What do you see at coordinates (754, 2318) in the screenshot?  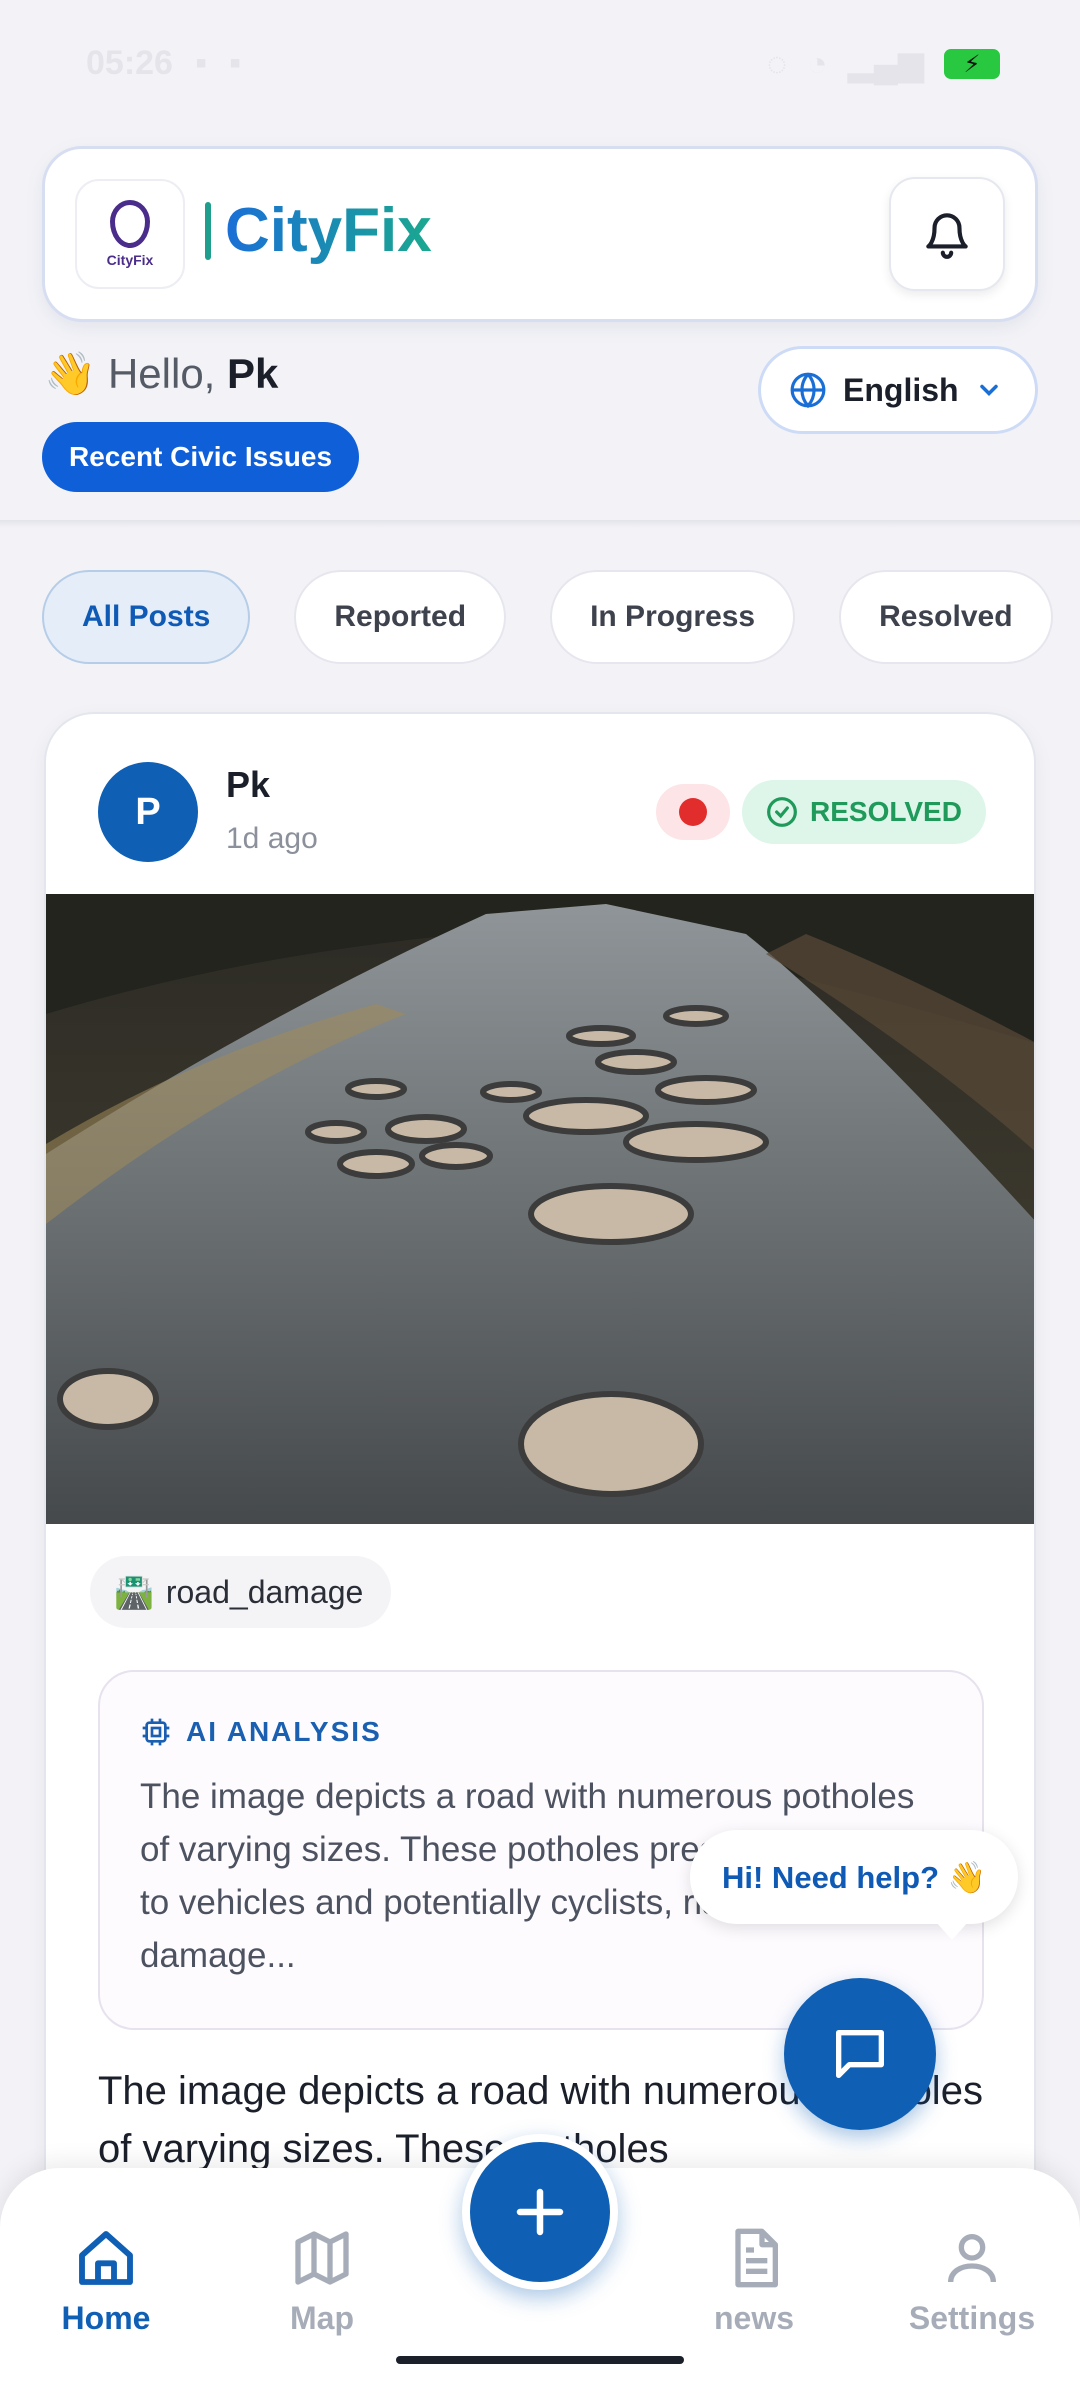 I see `nav-news-label: news` at bounding box center [754, 2318].